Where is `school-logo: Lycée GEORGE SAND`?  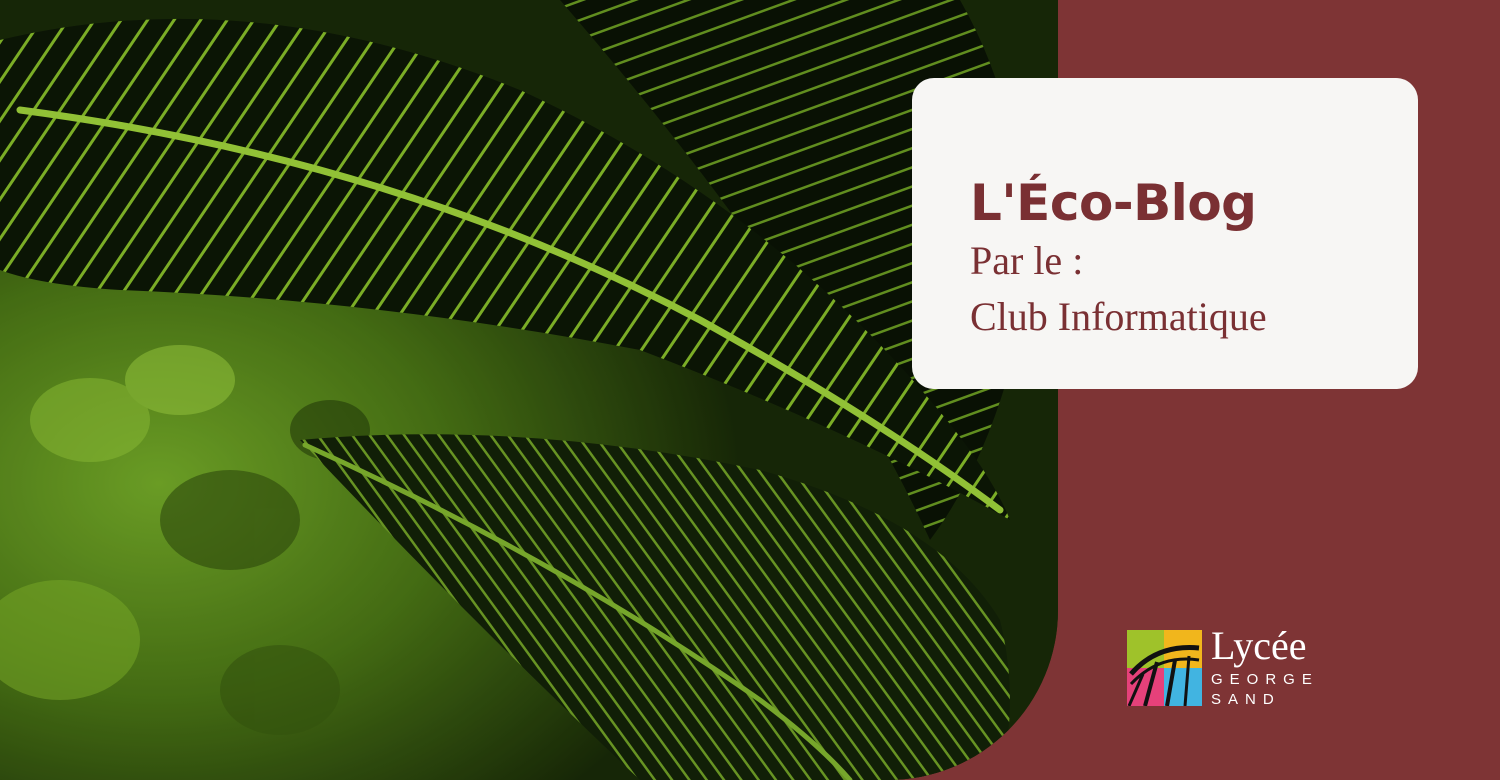
school-logo: Lycée GEORGE SAND is located at coordinates (1237, 667).